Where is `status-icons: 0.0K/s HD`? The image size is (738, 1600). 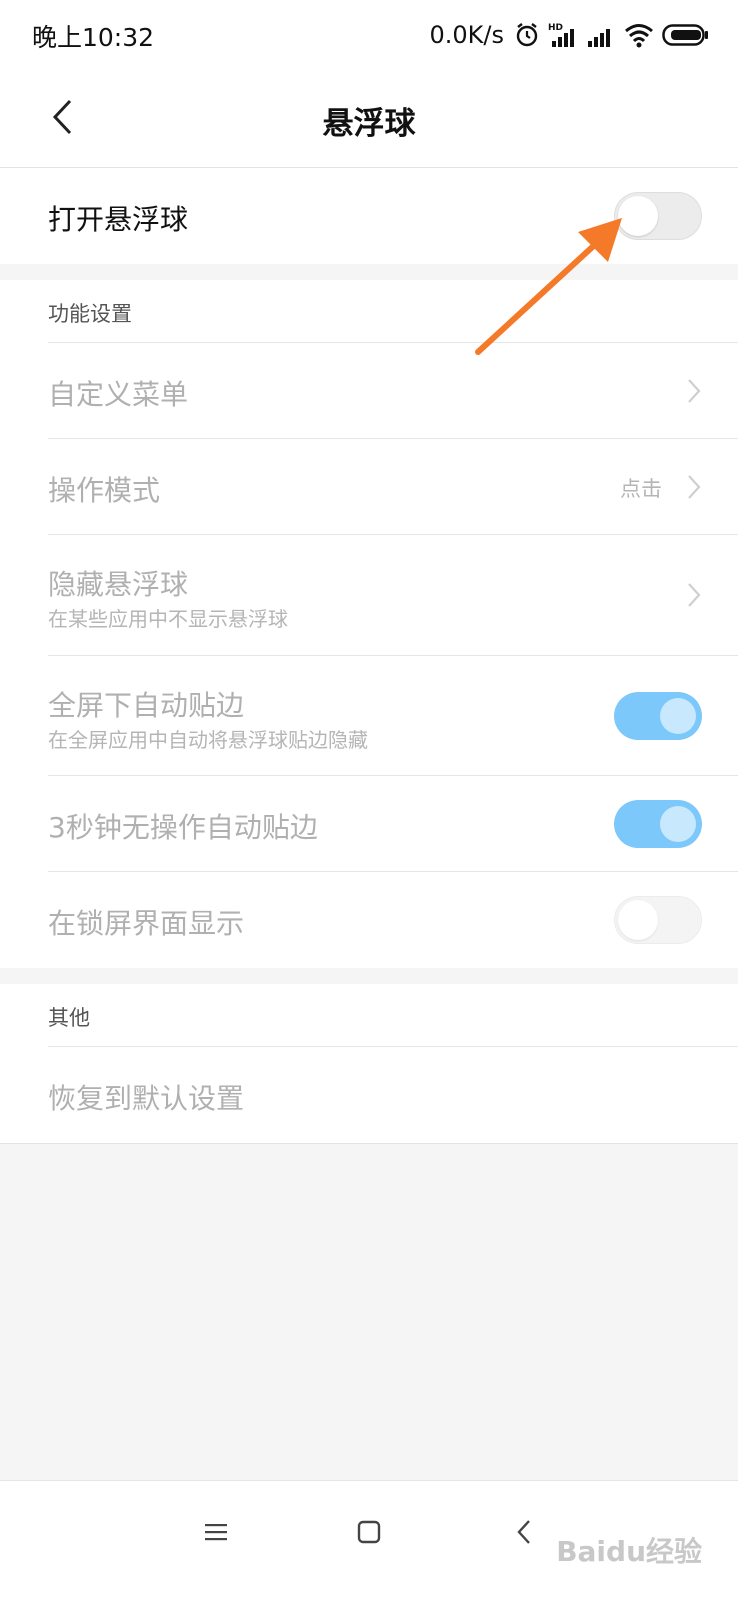 status-icons: 0.0K/s HD is located at coordinates (568, 35).